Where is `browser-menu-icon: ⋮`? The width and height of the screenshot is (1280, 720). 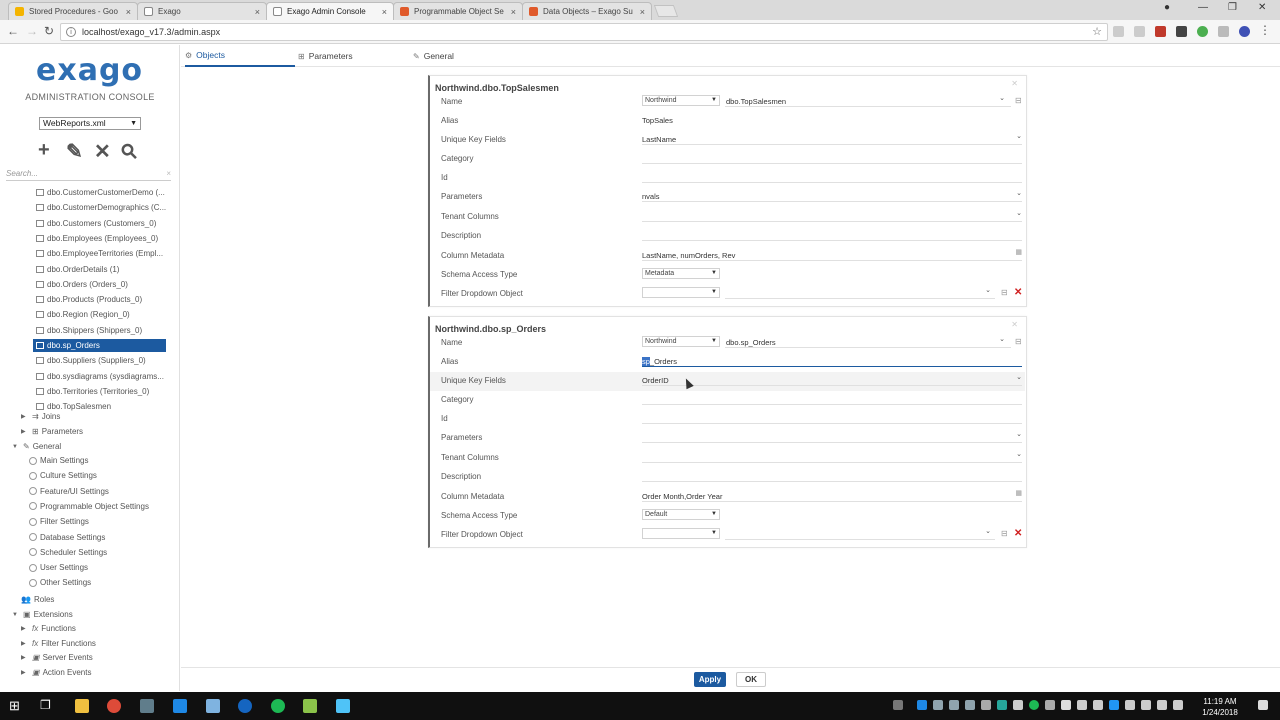
browser-menu-icon: ⋮ is located at coordinates (1265, 30).